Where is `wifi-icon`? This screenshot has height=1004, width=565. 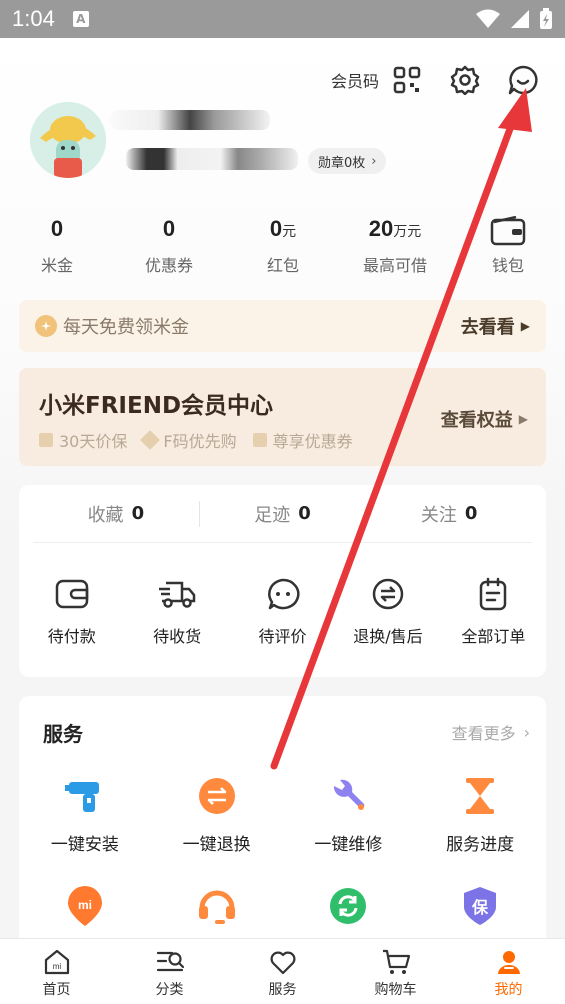 wifi-icon is located at coordinates (488, 18).